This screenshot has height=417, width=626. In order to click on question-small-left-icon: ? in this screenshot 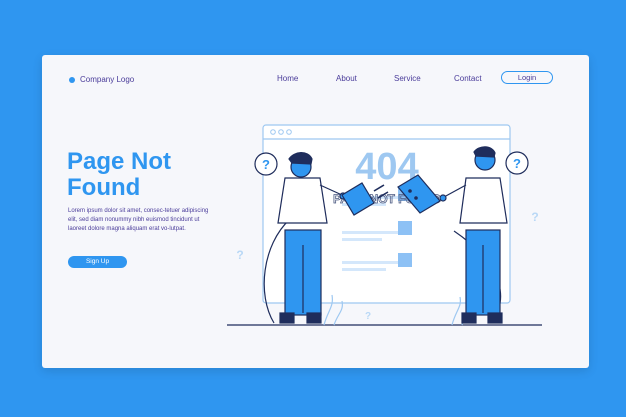, I will do `click(239, 255)`.